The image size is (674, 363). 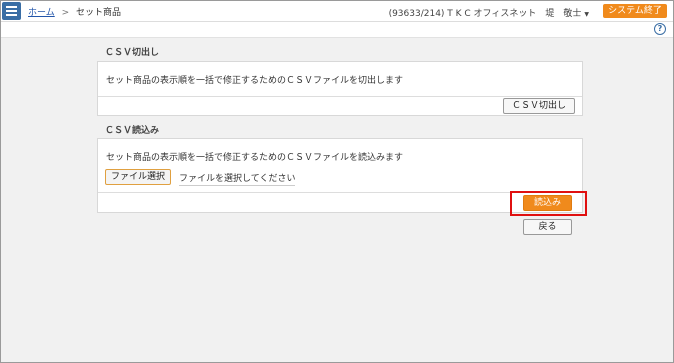 What do you see at coordinates (132, 53) in the screenshot?
I see `csv-export-title: ＣＳＶ切出し` at bounding box center [132, 53].